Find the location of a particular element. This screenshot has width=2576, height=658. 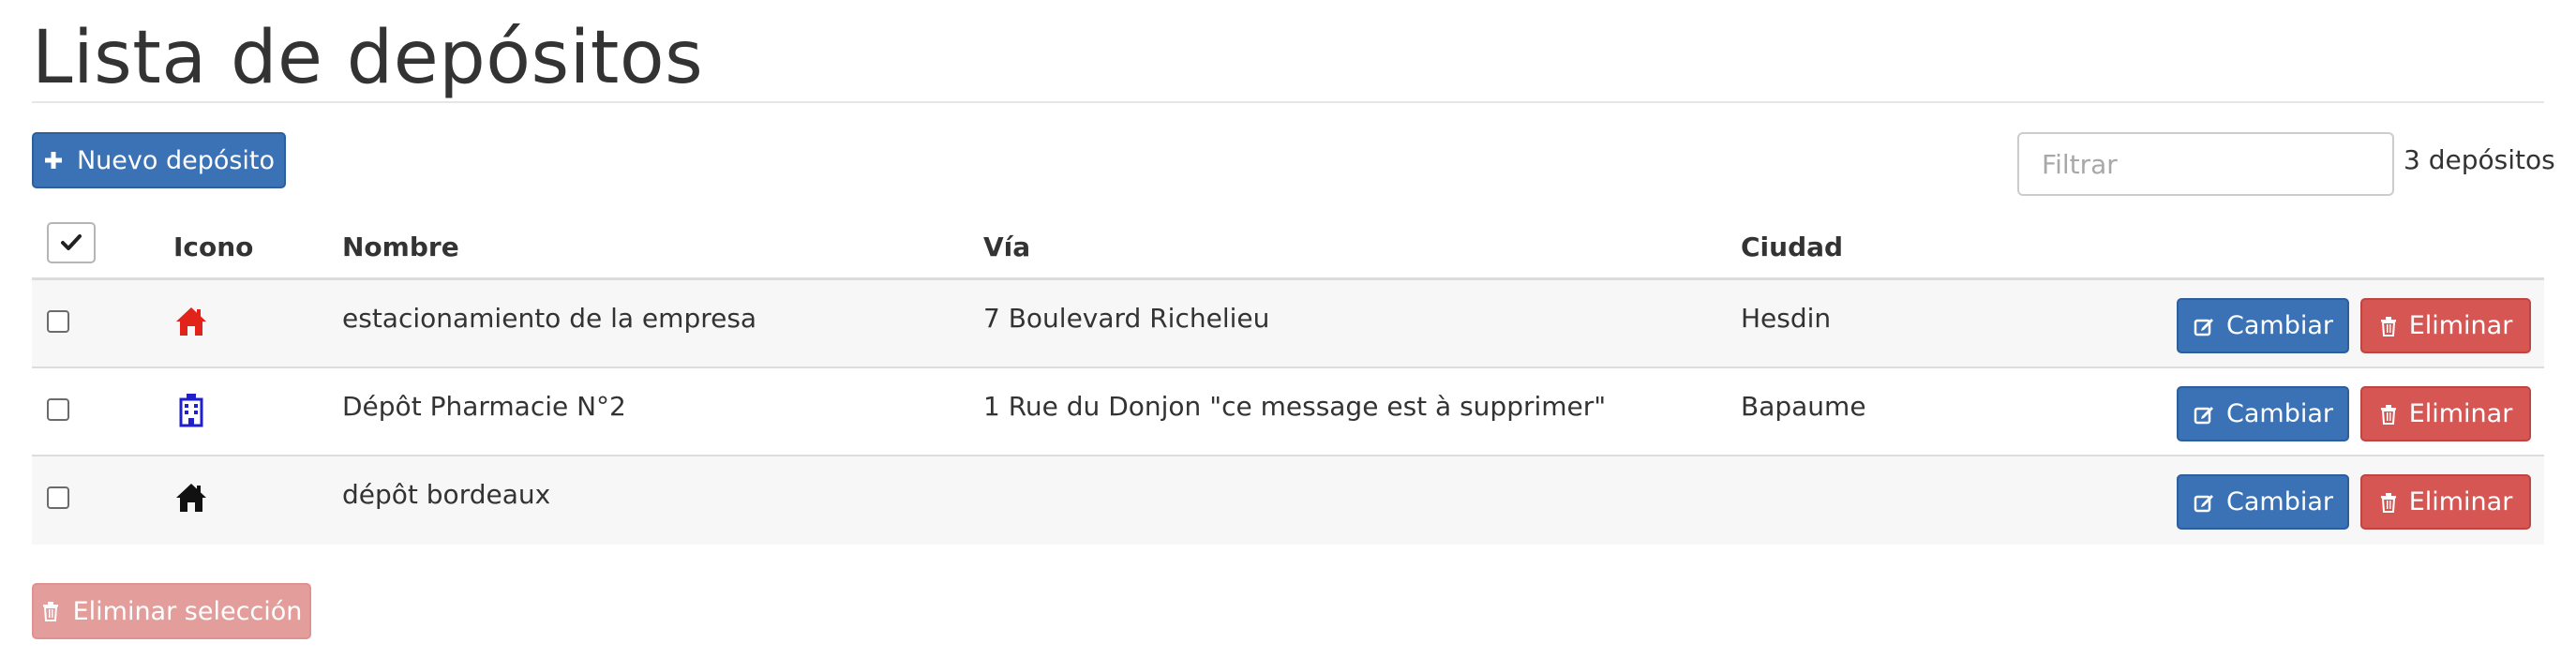

delete-selection-label: Eliminar selección is located at coordinates (188, 611).